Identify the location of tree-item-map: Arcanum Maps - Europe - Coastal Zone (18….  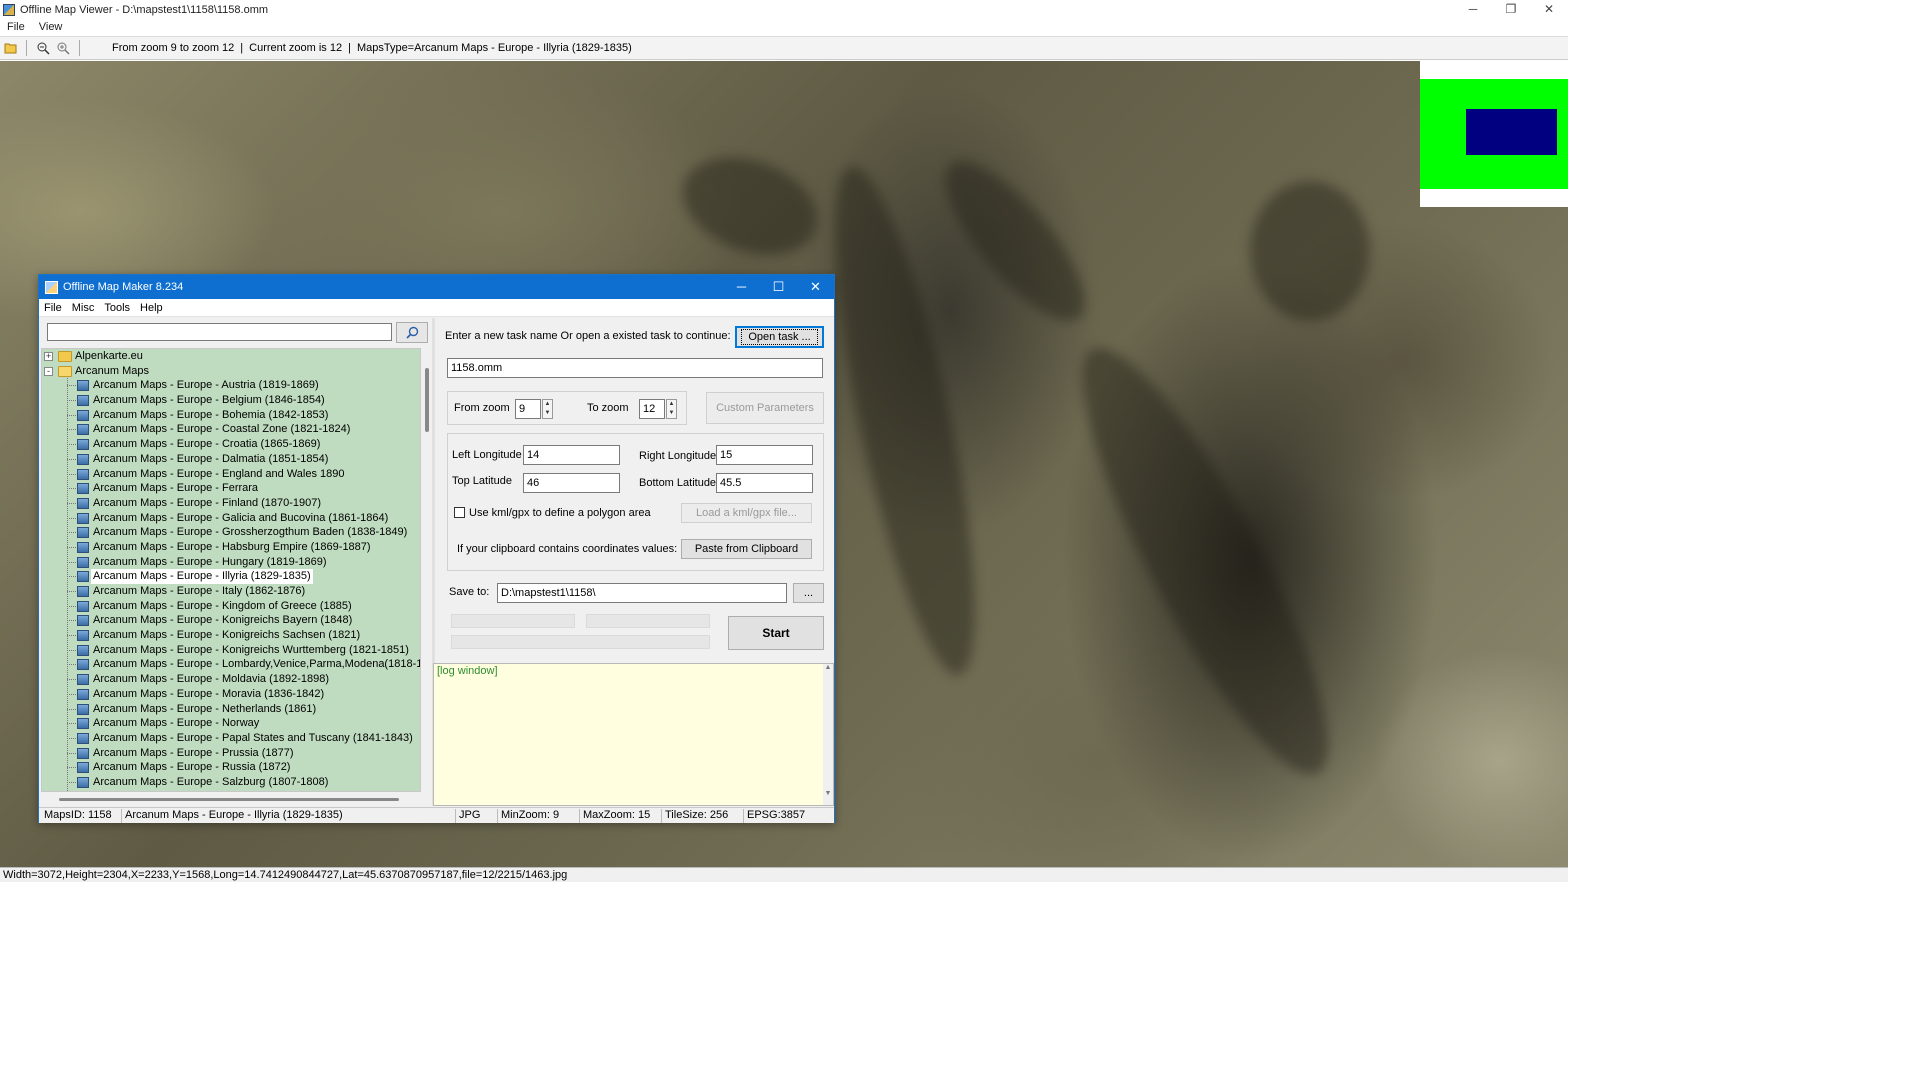
(231, 429).